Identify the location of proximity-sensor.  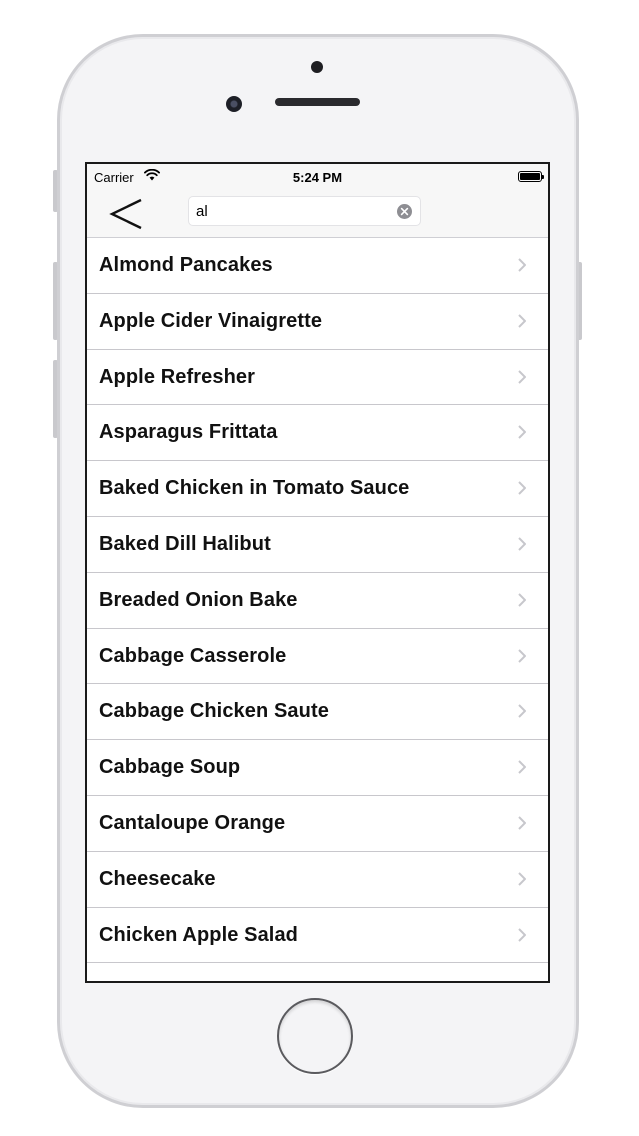
(317, 67).